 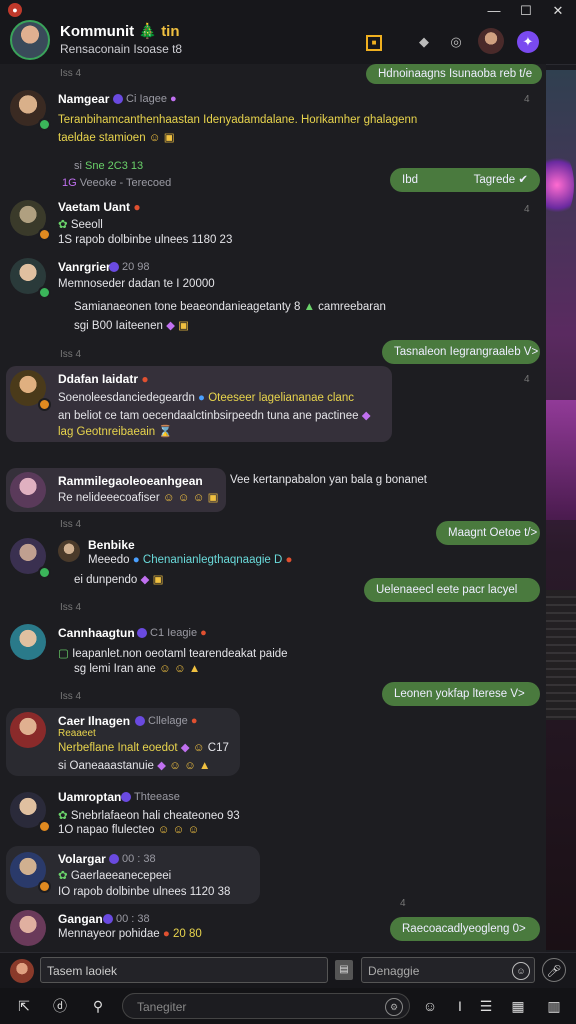 I want to click on channel-avatar, so click(x=30, y=40).